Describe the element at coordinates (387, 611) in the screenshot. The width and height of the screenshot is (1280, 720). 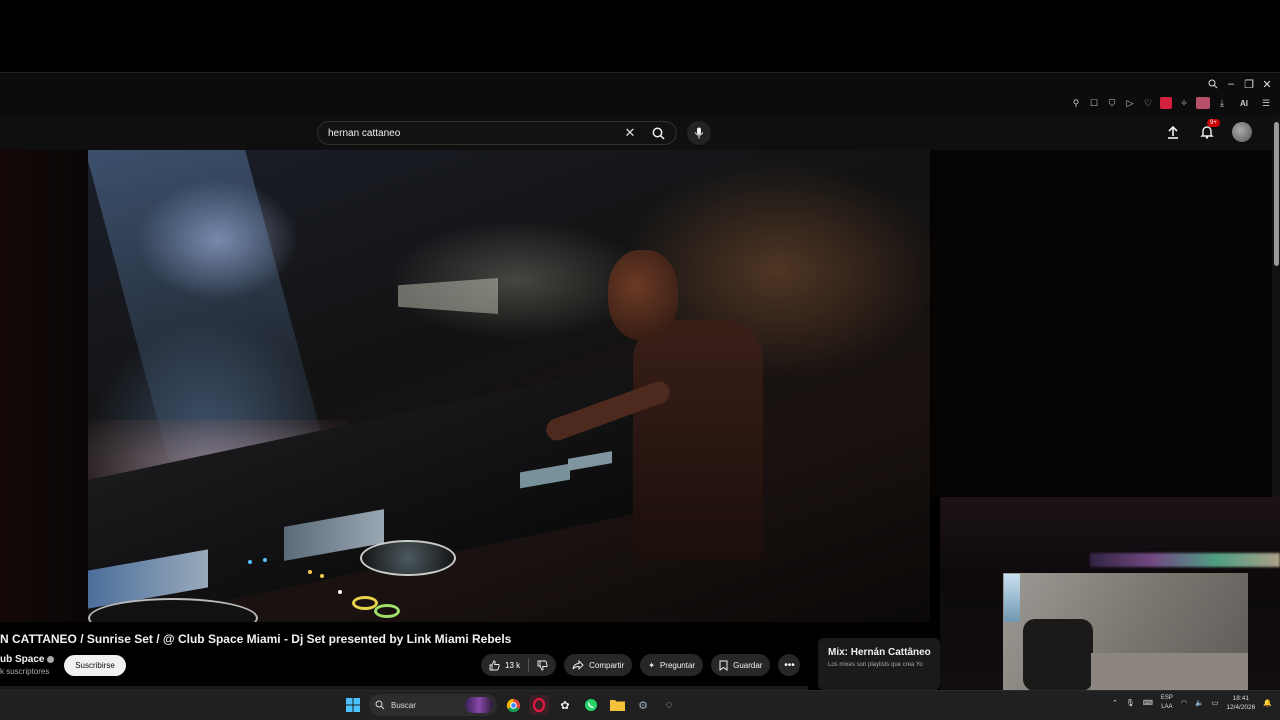
I see `green-knob-ring` at that location.